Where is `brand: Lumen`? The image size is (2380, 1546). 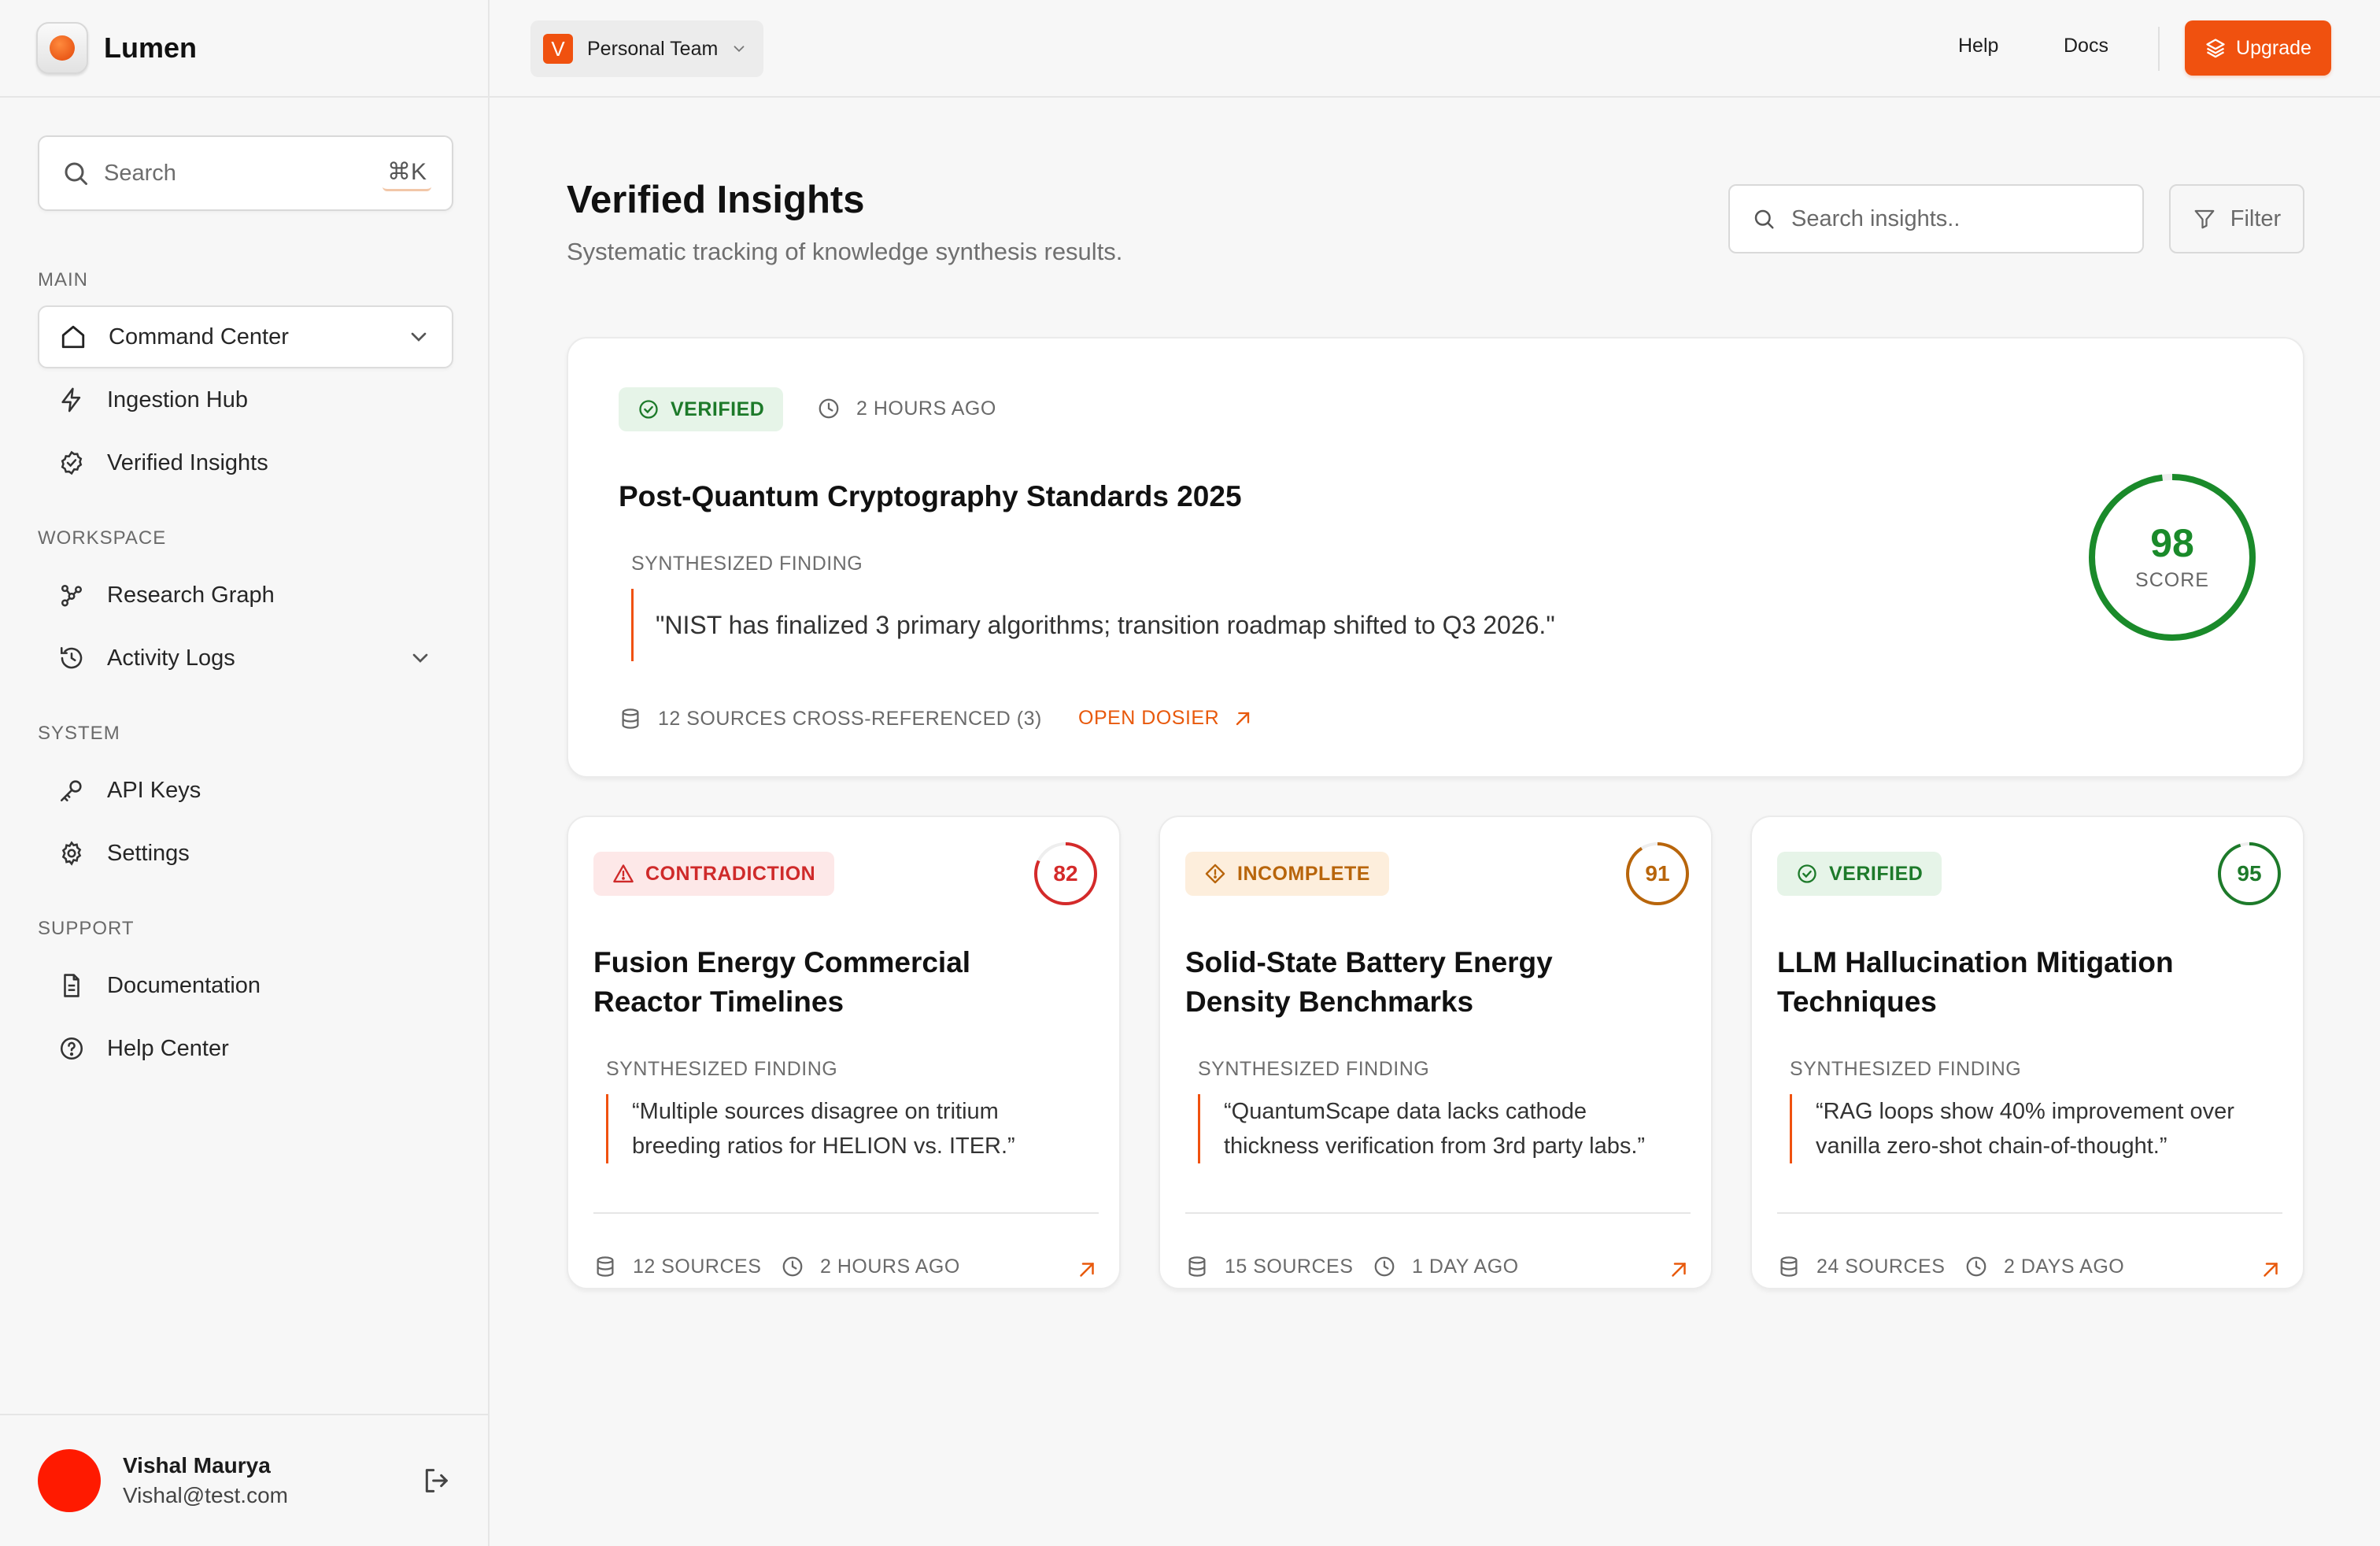 brand: Lumen is located at coordinates (244, 49).